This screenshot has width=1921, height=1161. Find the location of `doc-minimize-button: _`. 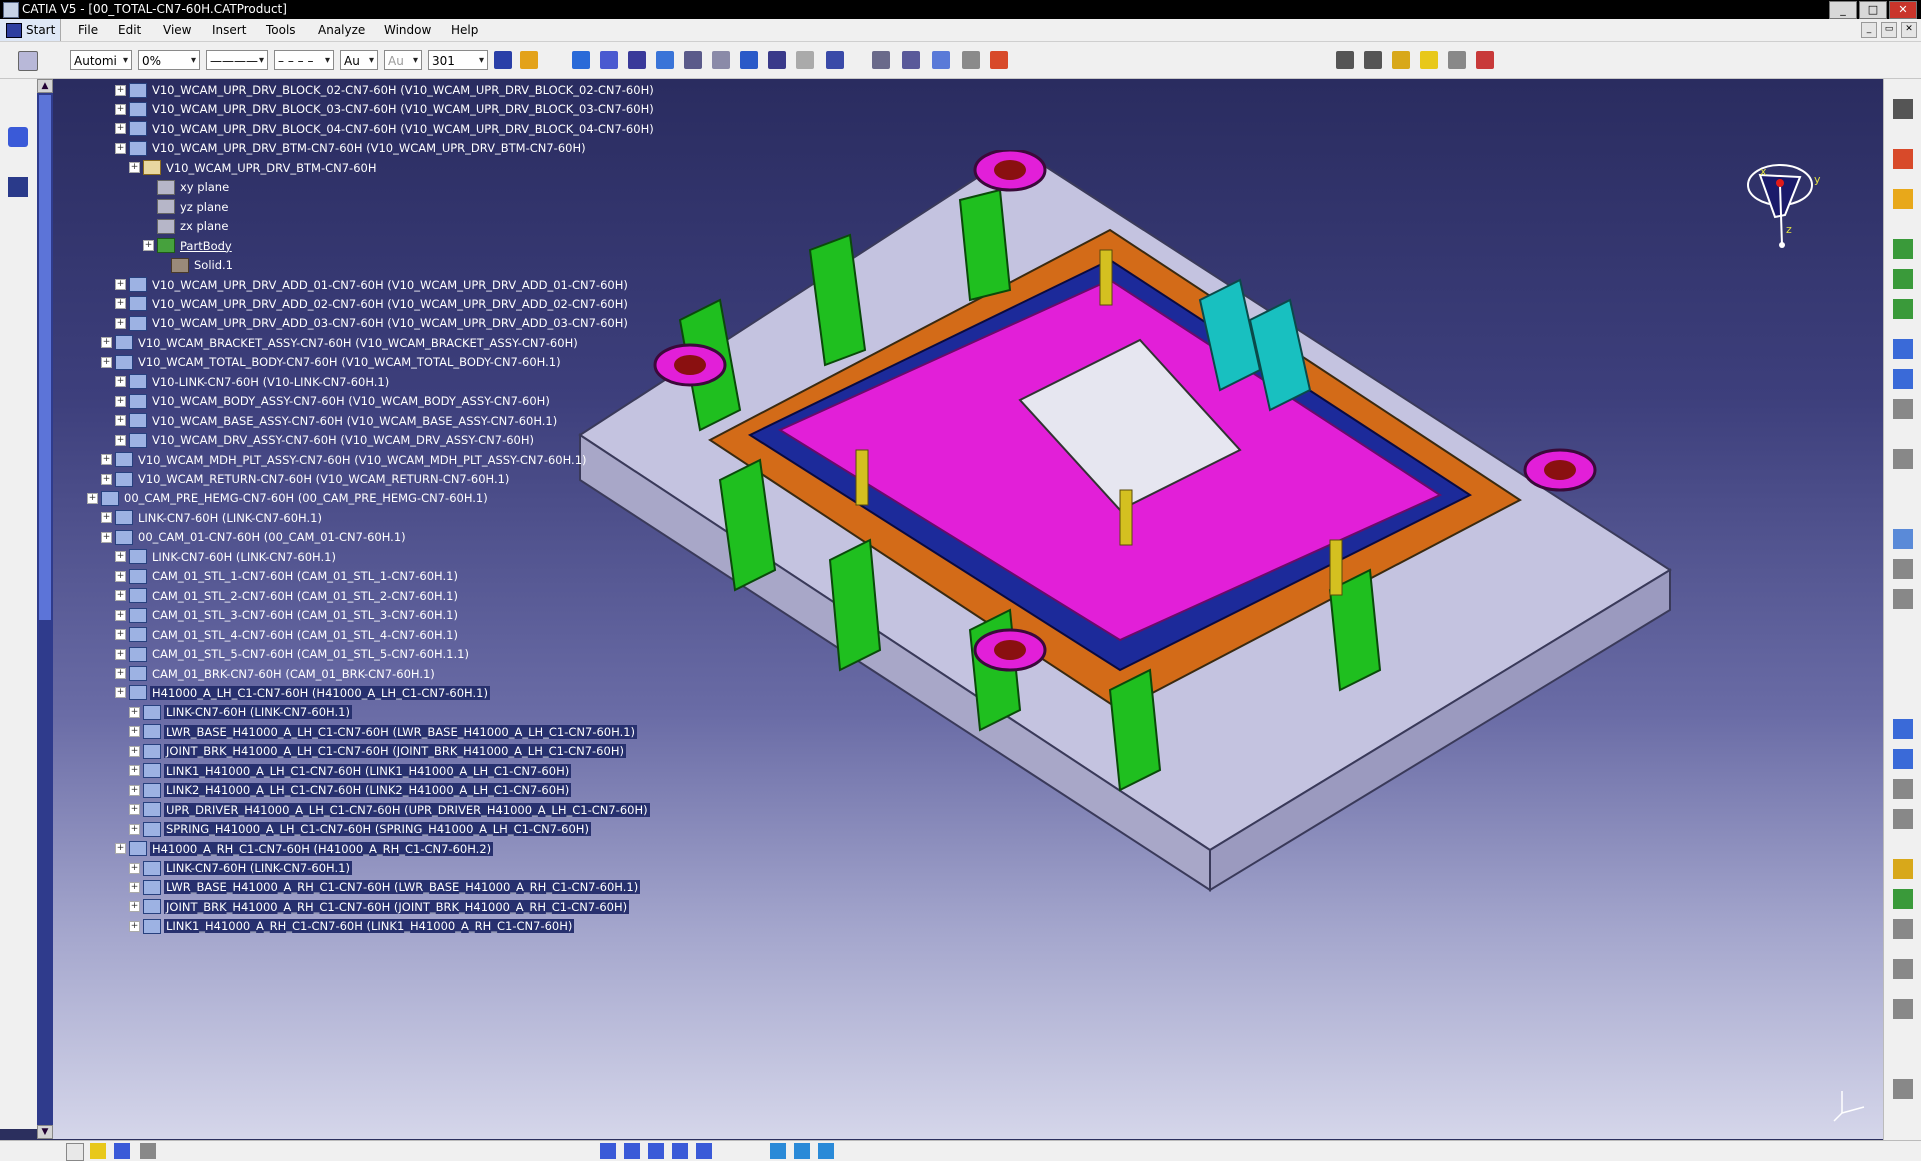

doc-minimize-button: _ is located at coordinates (1869, 30).